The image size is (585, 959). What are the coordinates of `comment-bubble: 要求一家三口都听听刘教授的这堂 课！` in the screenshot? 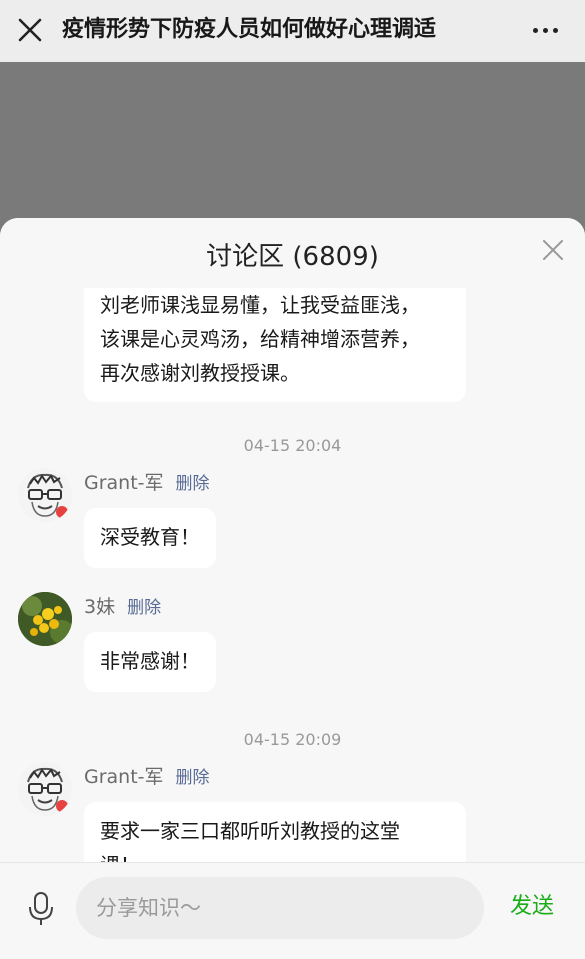 It's located at (275, 832).